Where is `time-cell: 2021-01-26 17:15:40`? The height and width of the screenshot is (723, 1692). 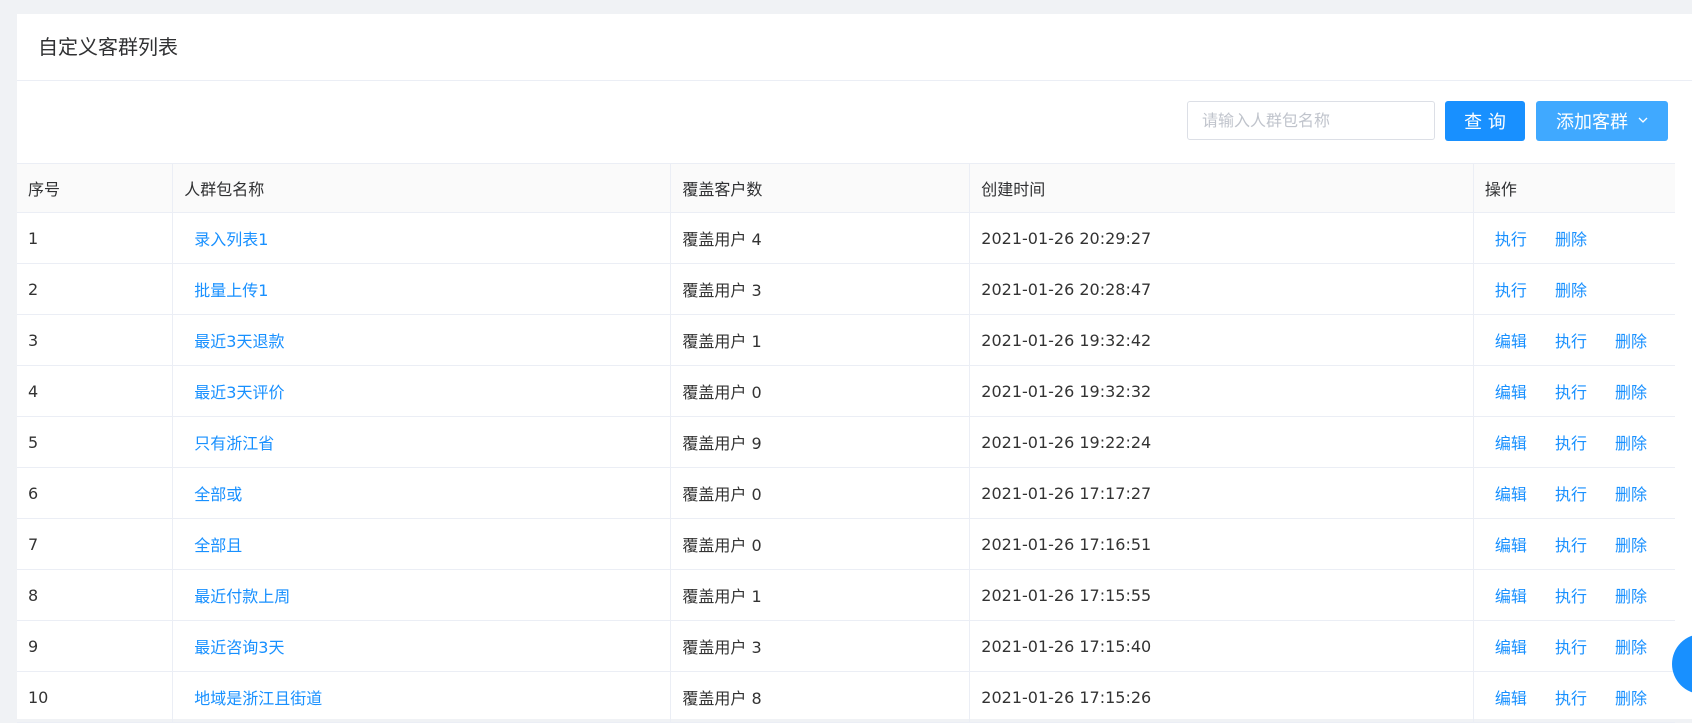 time-cell: 2021-01-26 17:15:40 is located at coordinates (1221, 646).